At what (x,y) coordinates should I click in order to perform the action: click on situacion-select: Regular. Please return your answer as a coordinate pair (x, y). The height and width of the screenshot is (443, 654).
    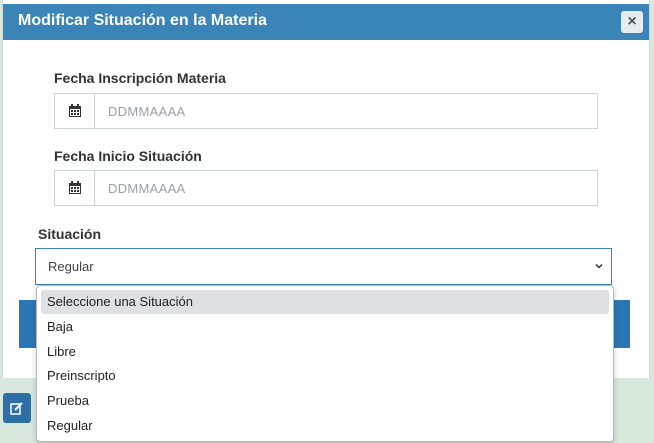
    Looking at the image, I should click on (323, 266).